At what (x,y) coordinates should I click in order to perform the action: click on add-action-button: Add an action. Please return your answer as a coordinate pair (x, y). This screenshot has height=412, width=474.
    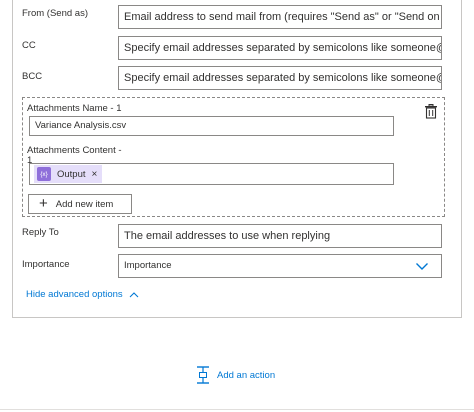
    Looking at the image, I should click on (235, 375).